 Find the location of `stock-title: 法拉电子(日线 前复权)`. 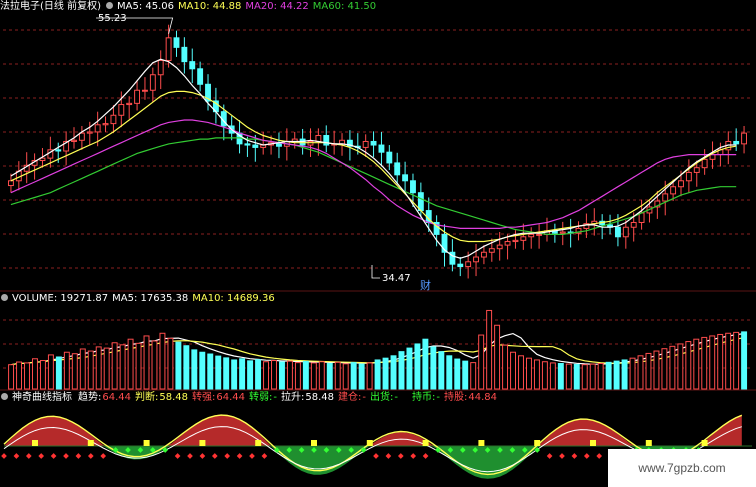

stock-title: 法拉电子(日线 前复权) is located at coordinates (50, 6).